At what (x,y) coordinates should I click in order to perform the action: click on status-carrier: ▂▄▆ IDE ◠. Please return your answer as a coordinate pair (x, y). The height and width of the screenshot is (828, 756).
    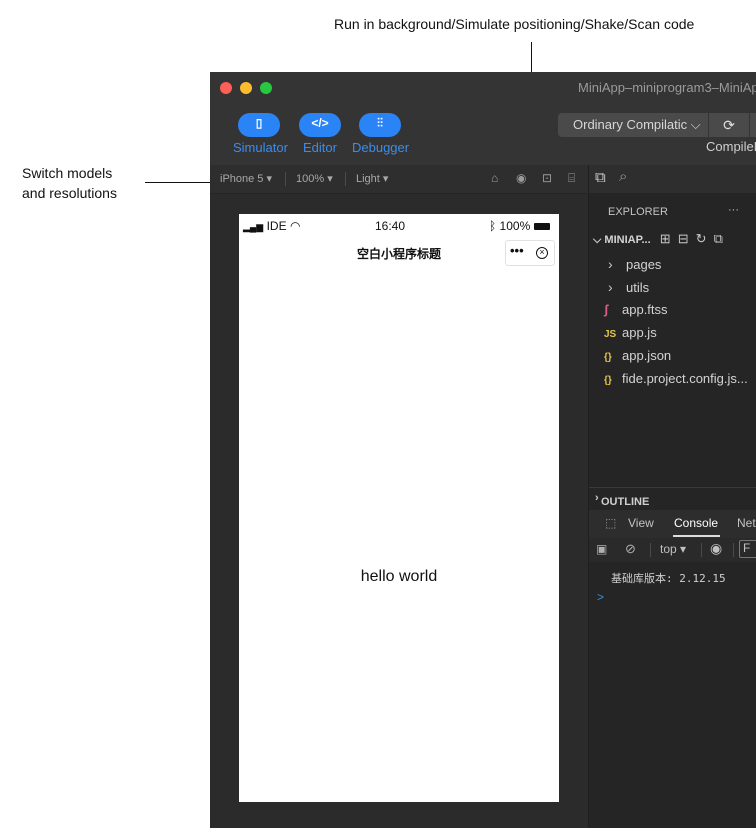
    Looking at the image, I should click on (271, 226).